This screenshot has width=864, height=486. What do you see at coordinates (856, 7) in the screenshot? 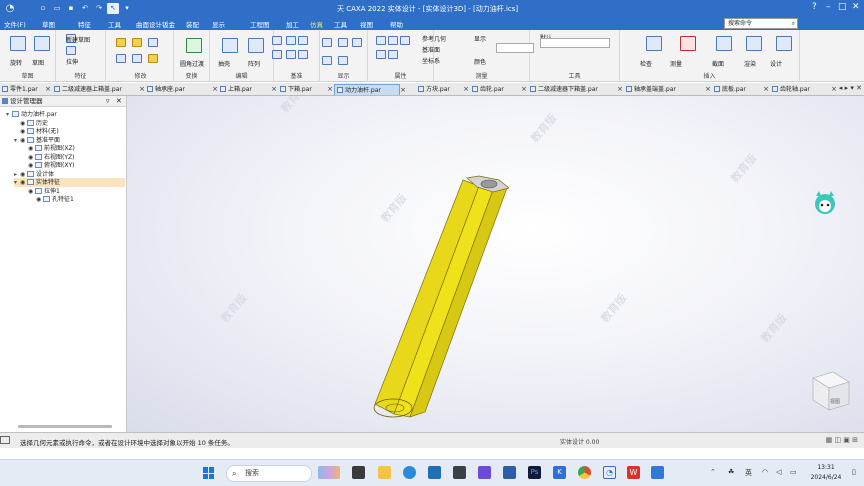
I see `close-icon: ✕` at bounding box center [856, 7].